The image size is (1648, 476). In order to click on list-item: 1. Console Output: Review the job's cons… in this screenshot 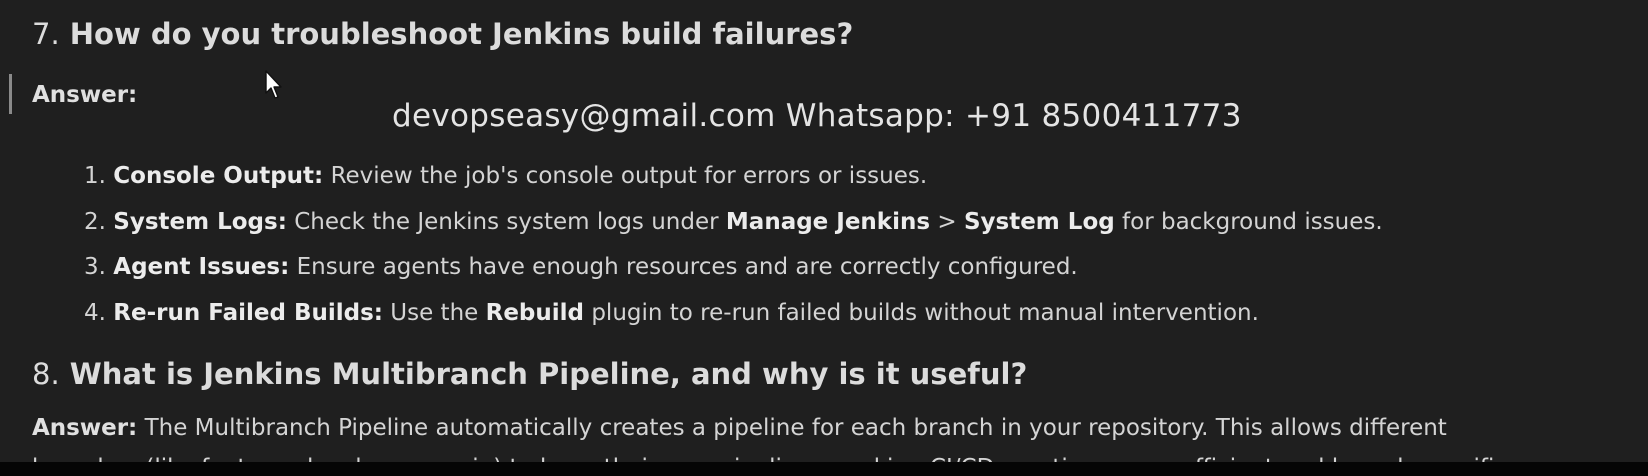, I will do `click(733, 177)`.